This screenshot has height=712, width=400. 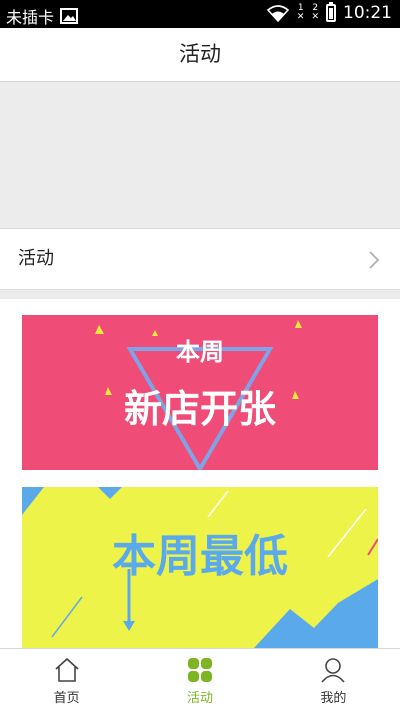 I want to click on arrow-head, so click(x=129, y=626).